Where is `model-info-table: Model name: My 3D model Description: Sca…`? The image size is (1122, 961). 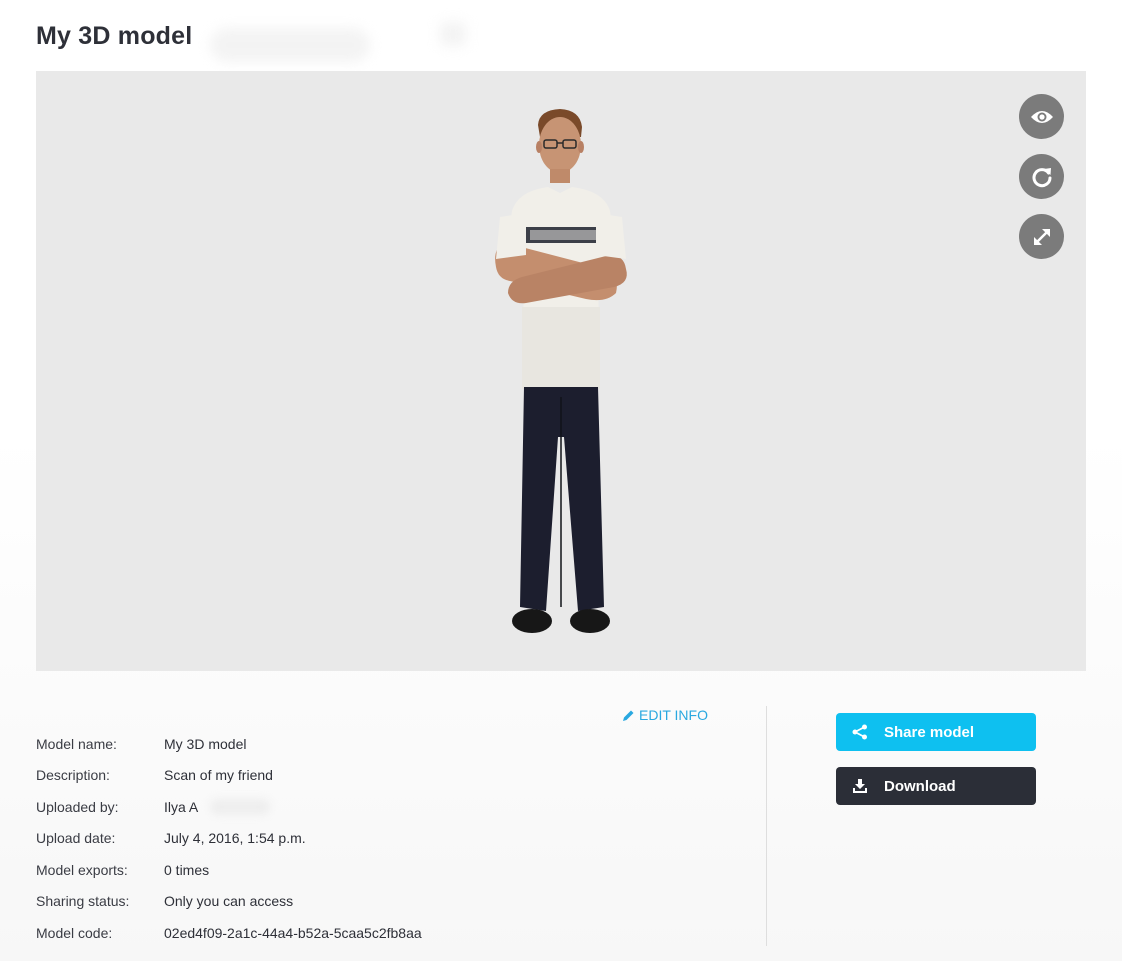
model-info-table: Model name: My 3D model Description: Sca… is located at coordinates (229, 838).